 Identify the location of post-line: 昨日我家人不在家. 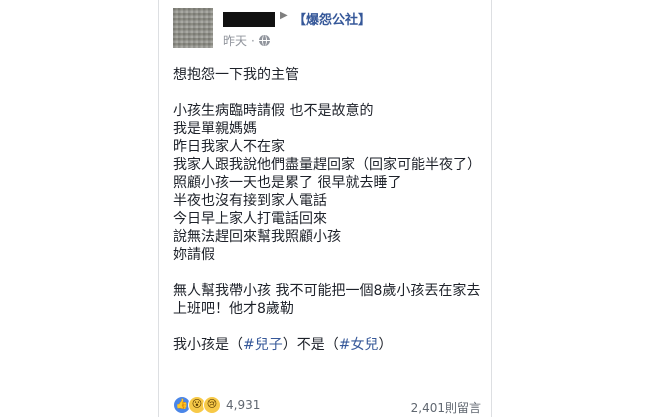
(229, 147).